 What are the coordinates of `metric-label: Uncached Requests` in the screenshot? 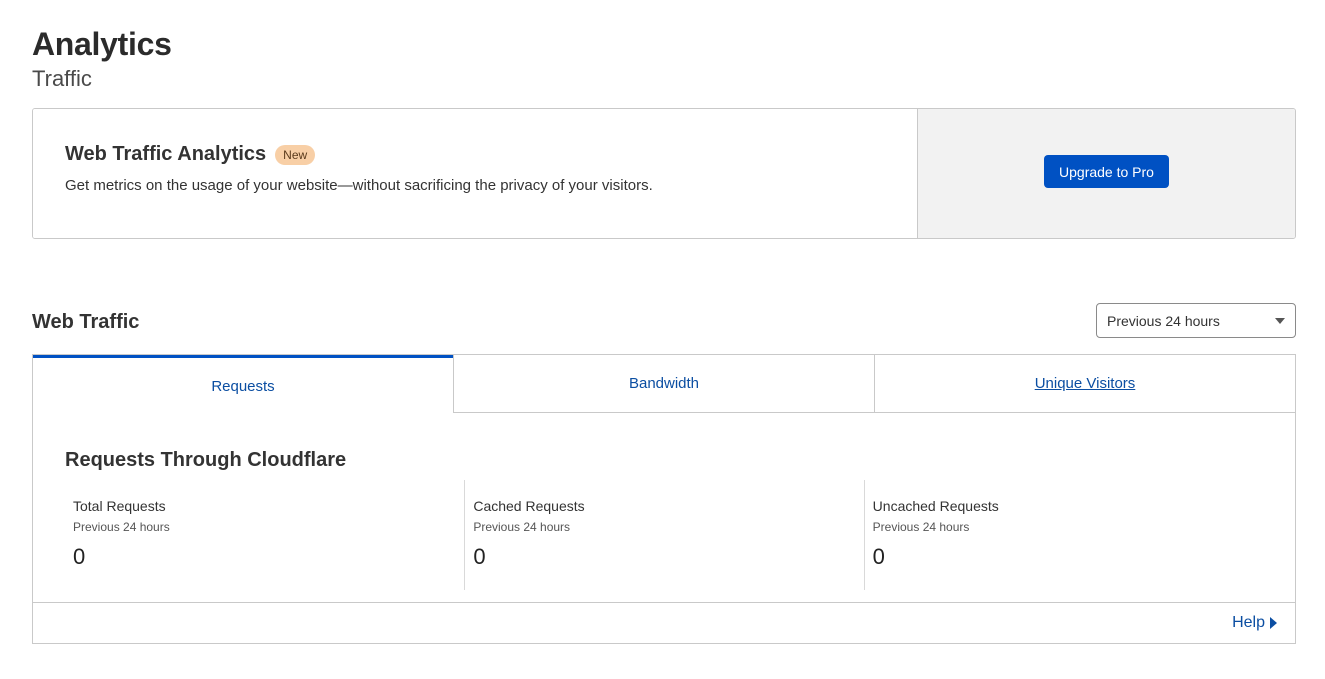 It's located at (935, 506).